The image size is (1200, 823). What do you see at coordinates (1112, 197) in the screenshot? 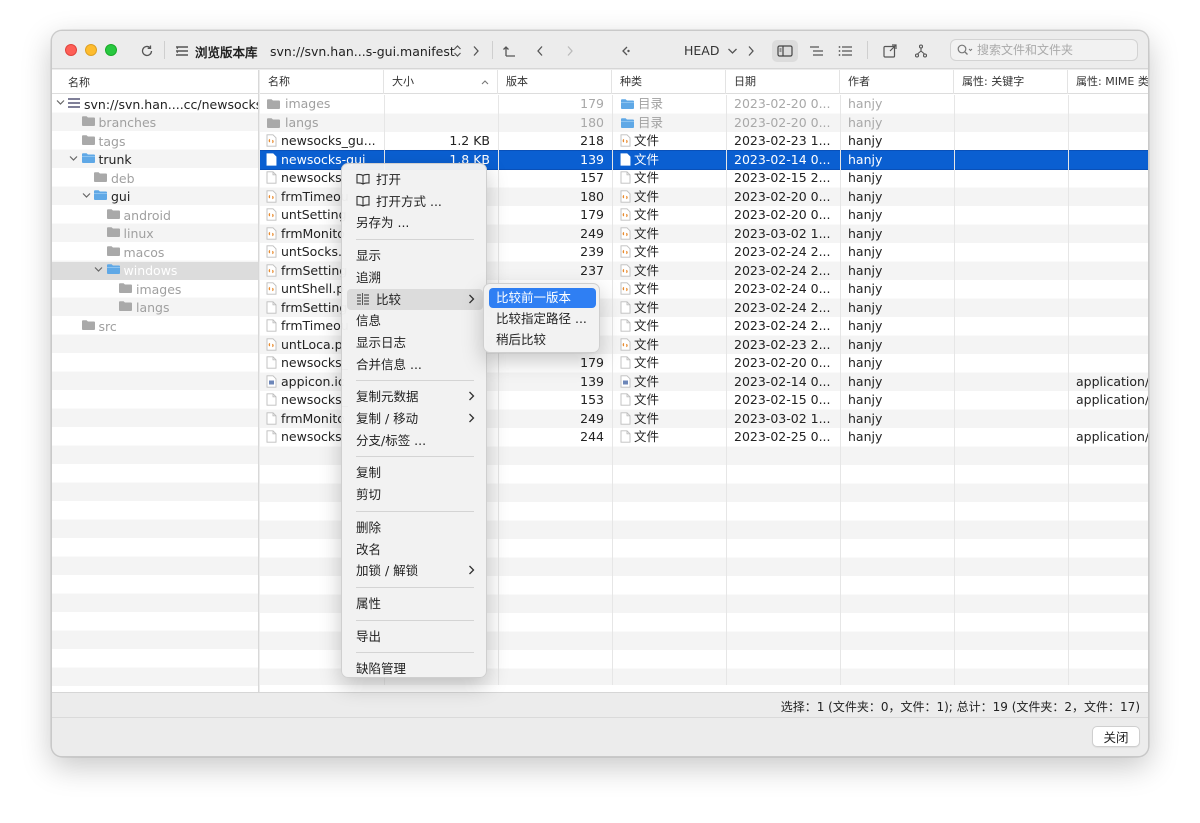
I see `cell-mime` at bounding box center [1112, 197].